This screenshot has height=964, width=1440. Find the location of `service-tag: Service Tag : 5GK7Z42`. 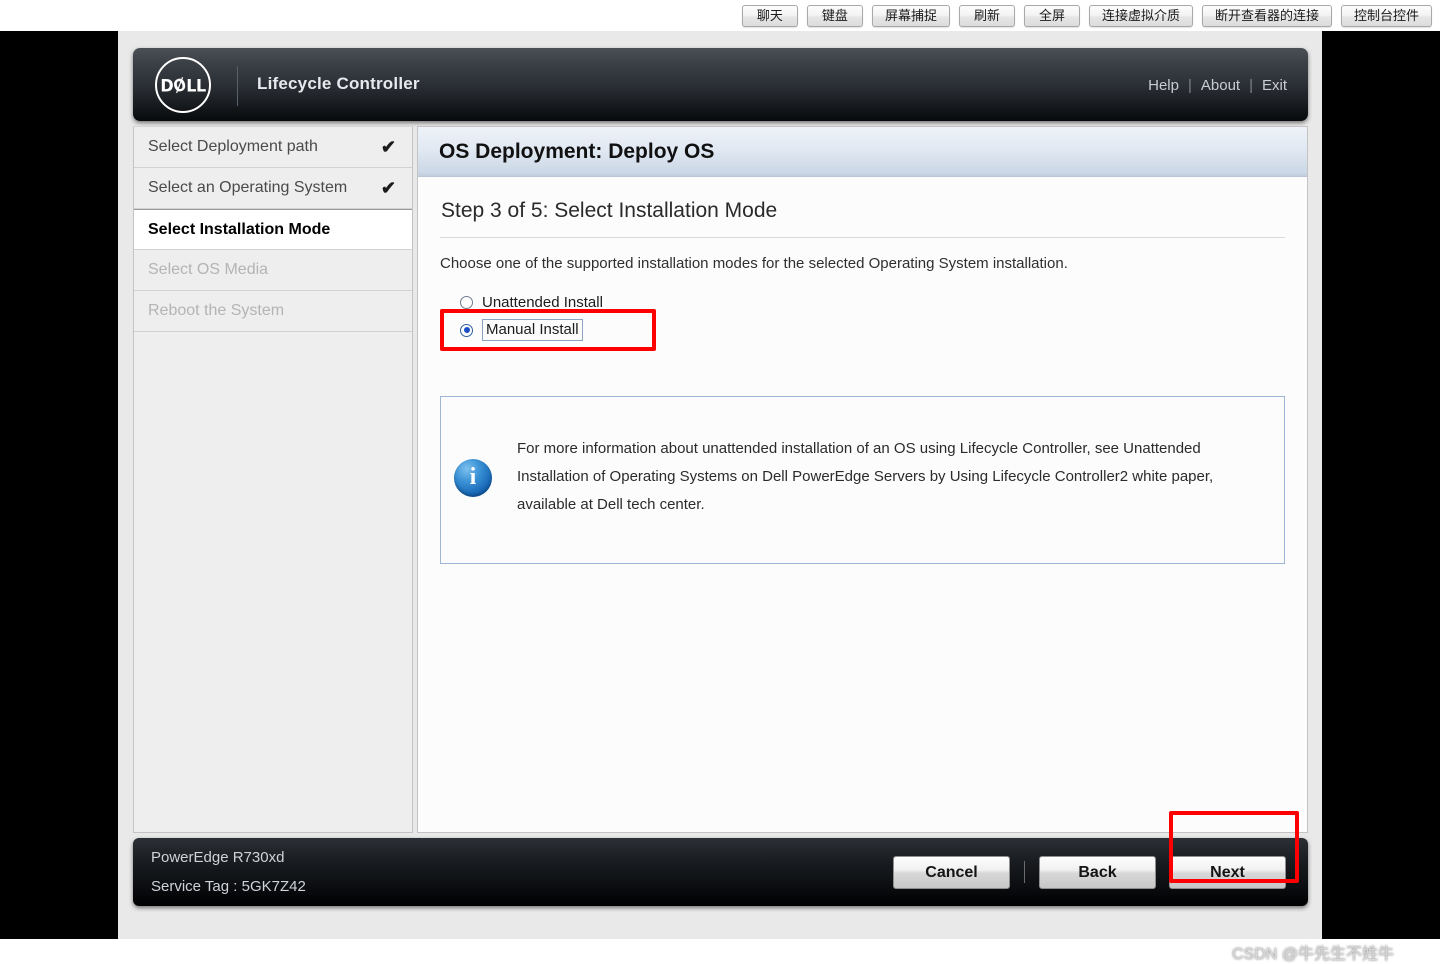

service-tag: Service Tag : 5GK7Z42 is located at coordinates (228, 886).